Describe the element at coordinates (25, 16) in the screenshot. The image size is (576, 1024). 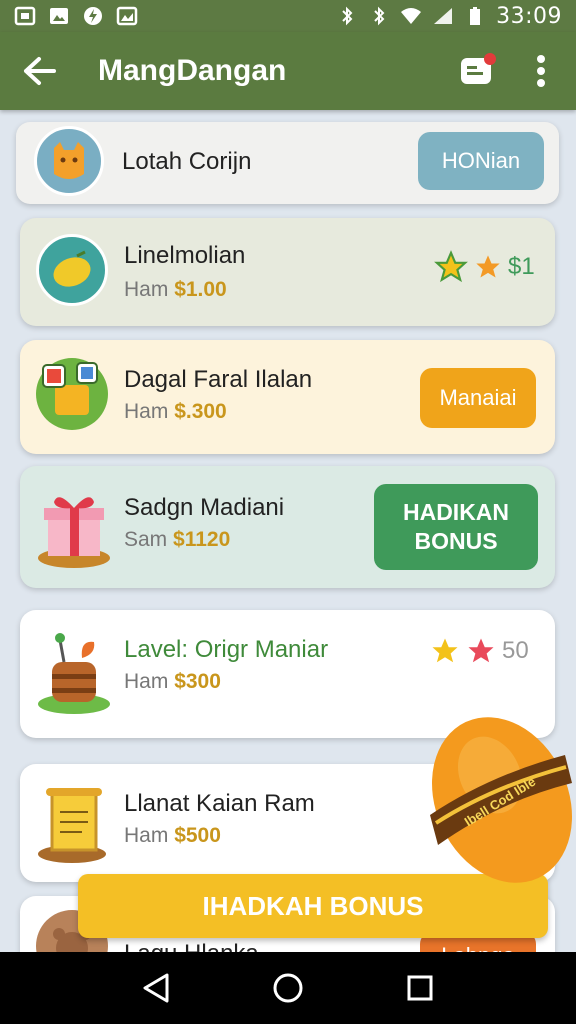
I see `screenshot-icon` at that location.